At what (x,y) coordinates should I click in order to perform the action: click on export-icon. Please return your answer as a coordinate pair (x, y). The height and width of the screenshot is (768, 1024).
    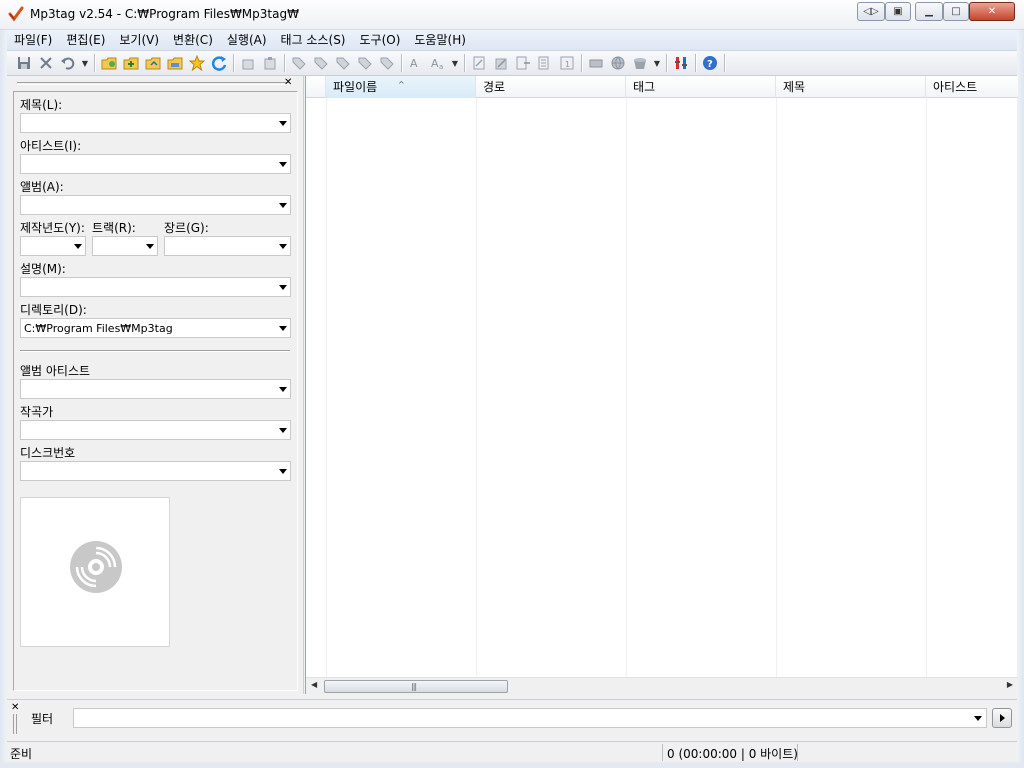
    Looking at the image, I should click on (523, 63).